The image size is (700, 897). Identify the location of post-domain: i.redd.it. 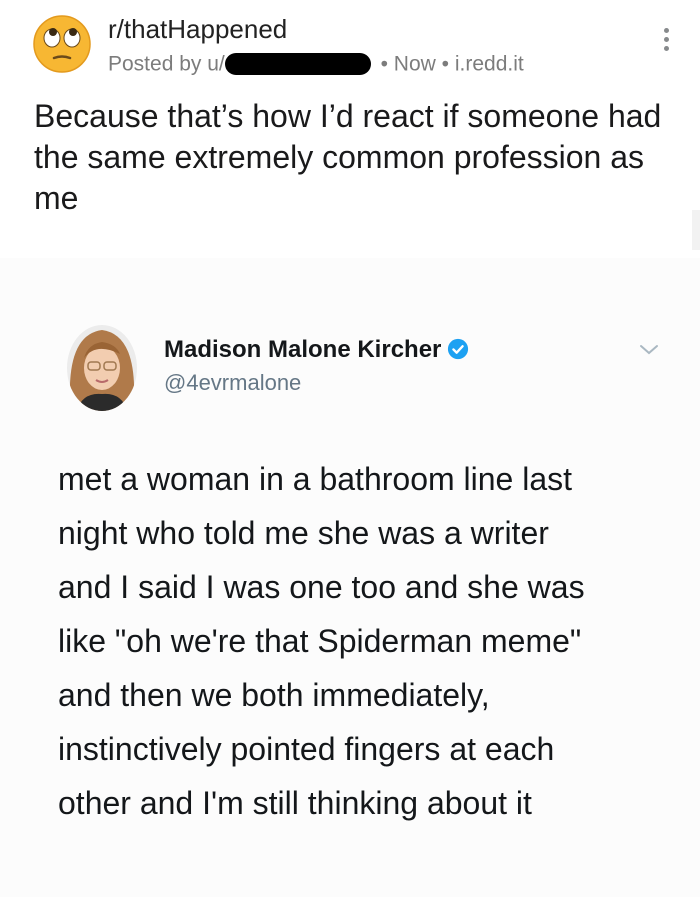
(489, 63).